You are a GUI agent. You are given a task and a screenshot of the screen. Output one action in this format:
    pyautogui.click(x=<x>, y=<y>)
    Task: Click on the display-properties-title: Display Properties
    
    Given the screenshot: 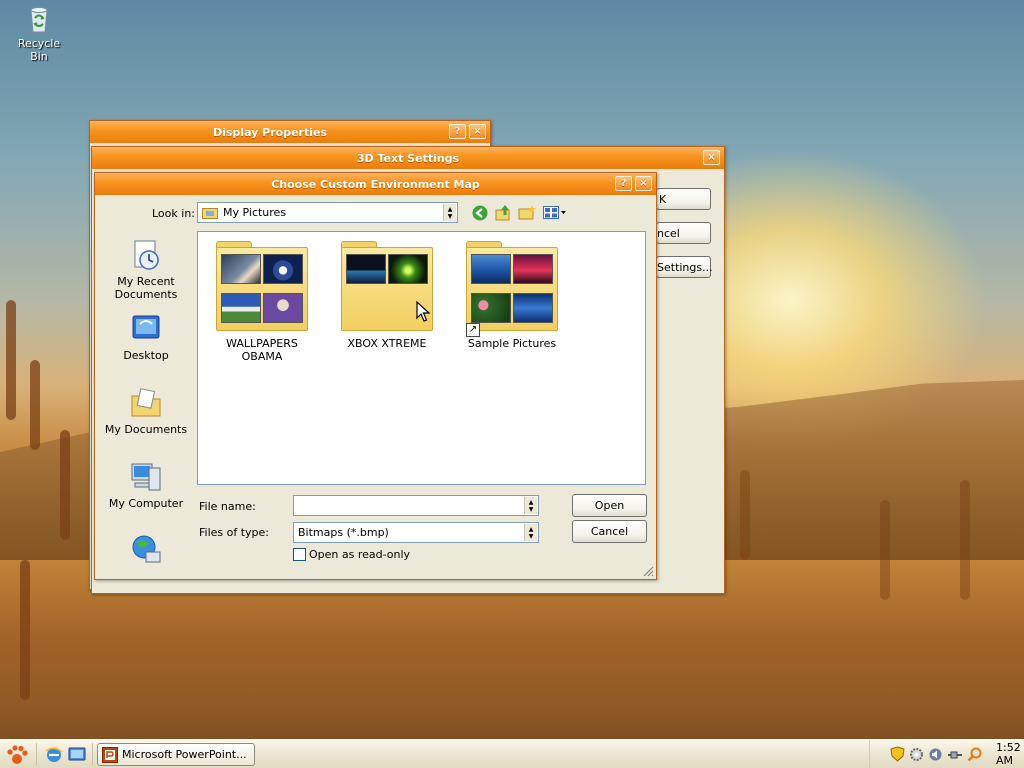 What is the action you would take?
    pyautogui.click(x=270, y=132)
    